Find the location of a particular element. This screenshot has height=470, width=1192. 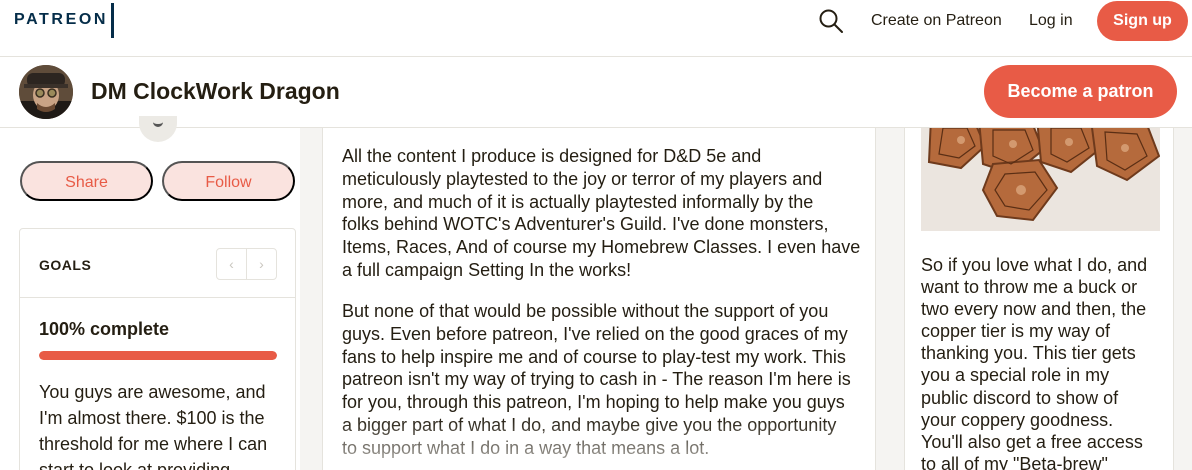

copper-coins-image is located at coordinates (1040, 179).